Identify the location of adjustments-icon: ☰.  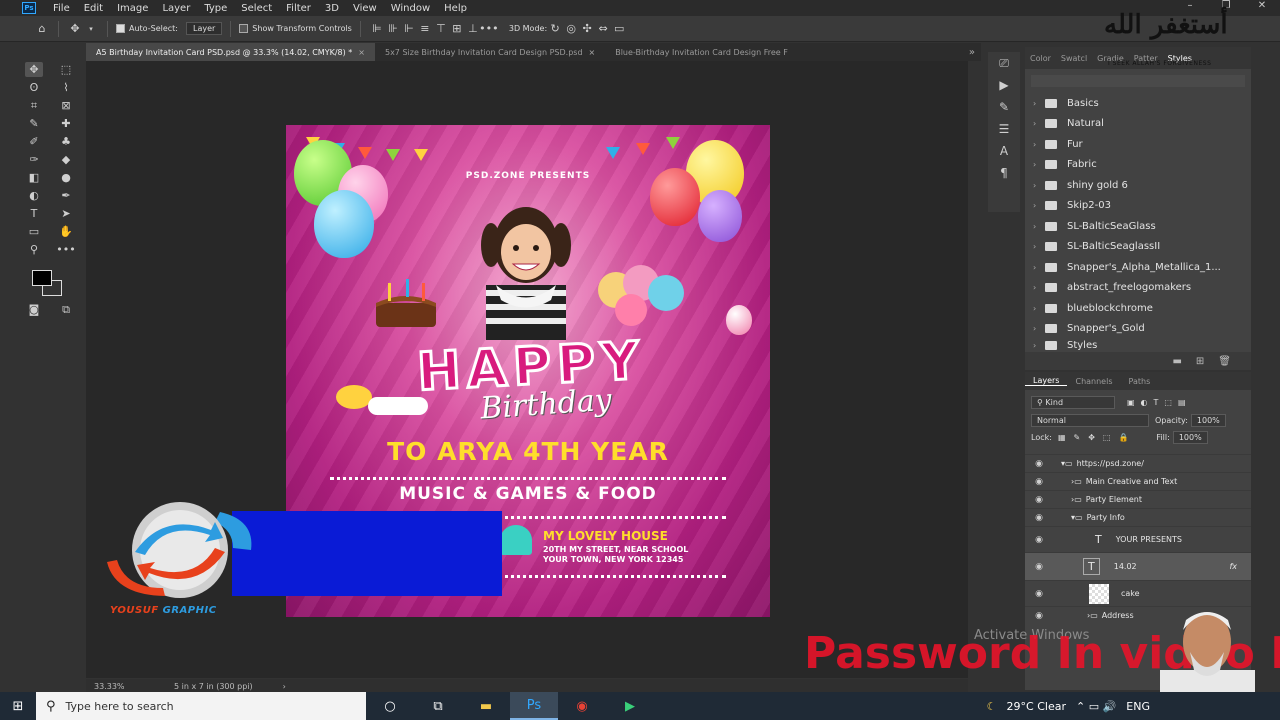
(1004, 129).